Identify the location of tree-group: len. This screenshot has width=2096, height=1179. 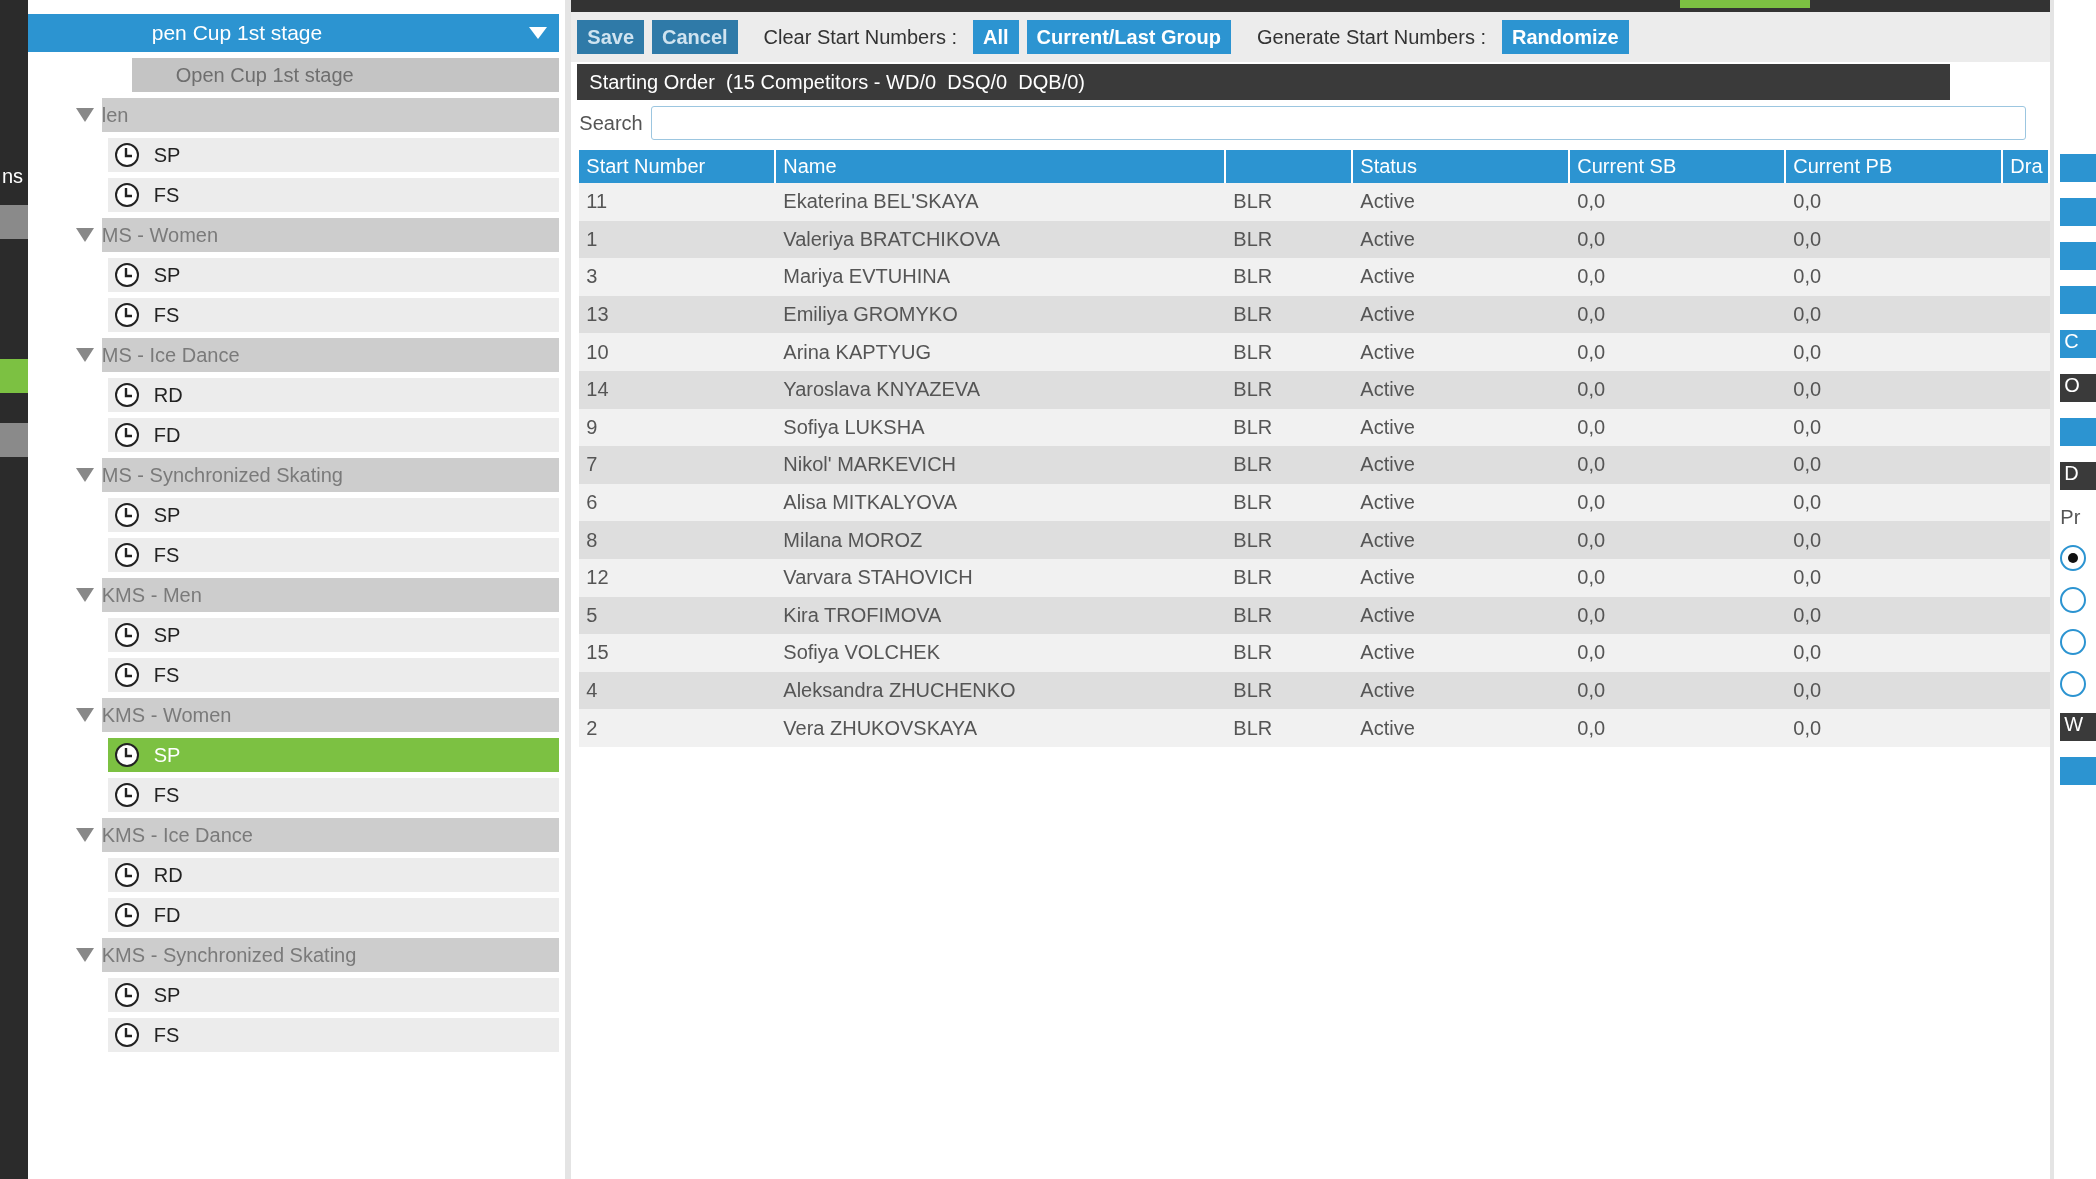
(330, 115).